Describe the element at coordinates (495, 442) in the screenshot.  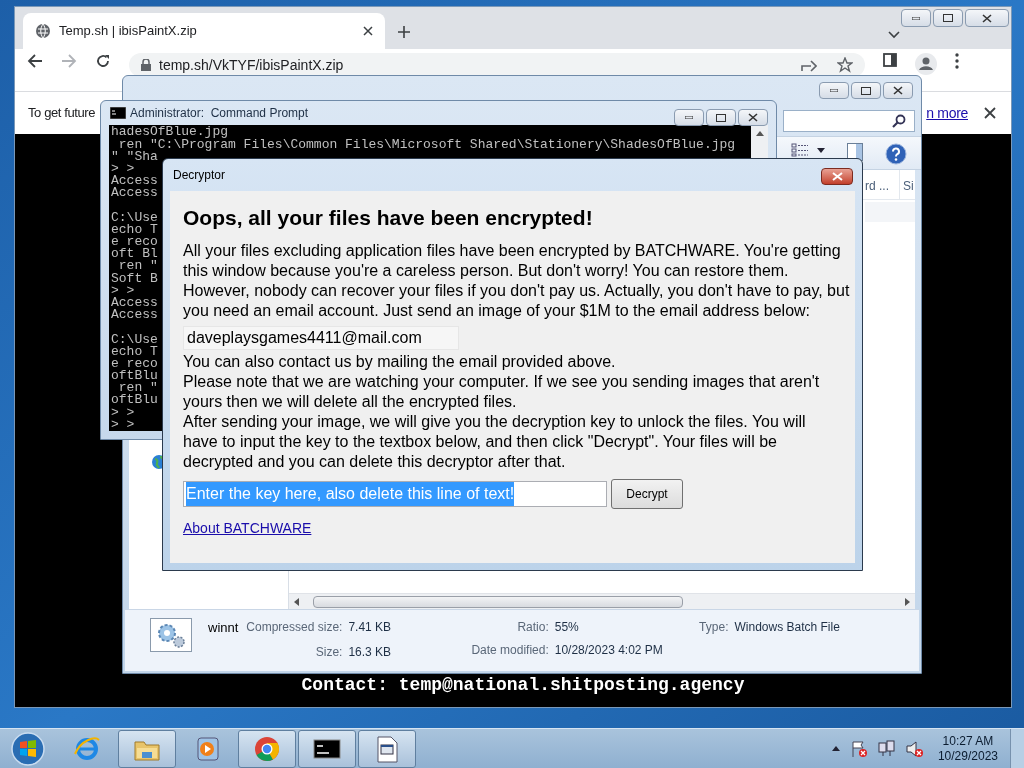
I see `note-text: After sending your image, we will give you the decryption key to unlock the files. You will have to input the key to the textbox below, and then click "Decrypt". Your files will be decrypted and you can delete this decryptor after that.` at that location.